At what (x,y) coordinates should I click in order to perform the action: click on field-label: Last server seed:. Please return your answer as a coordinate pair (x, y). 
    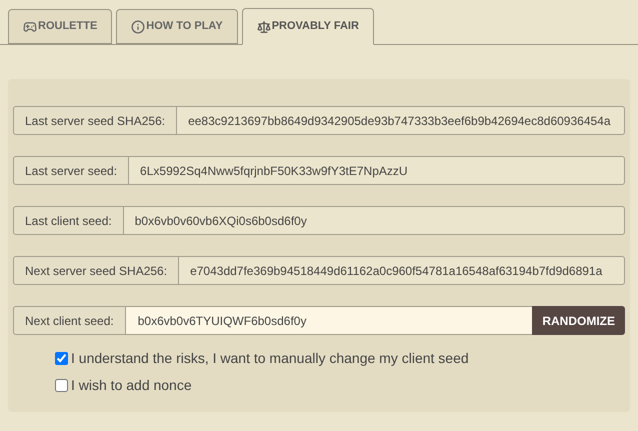
    Looking at the image, I should click on (71, 170).